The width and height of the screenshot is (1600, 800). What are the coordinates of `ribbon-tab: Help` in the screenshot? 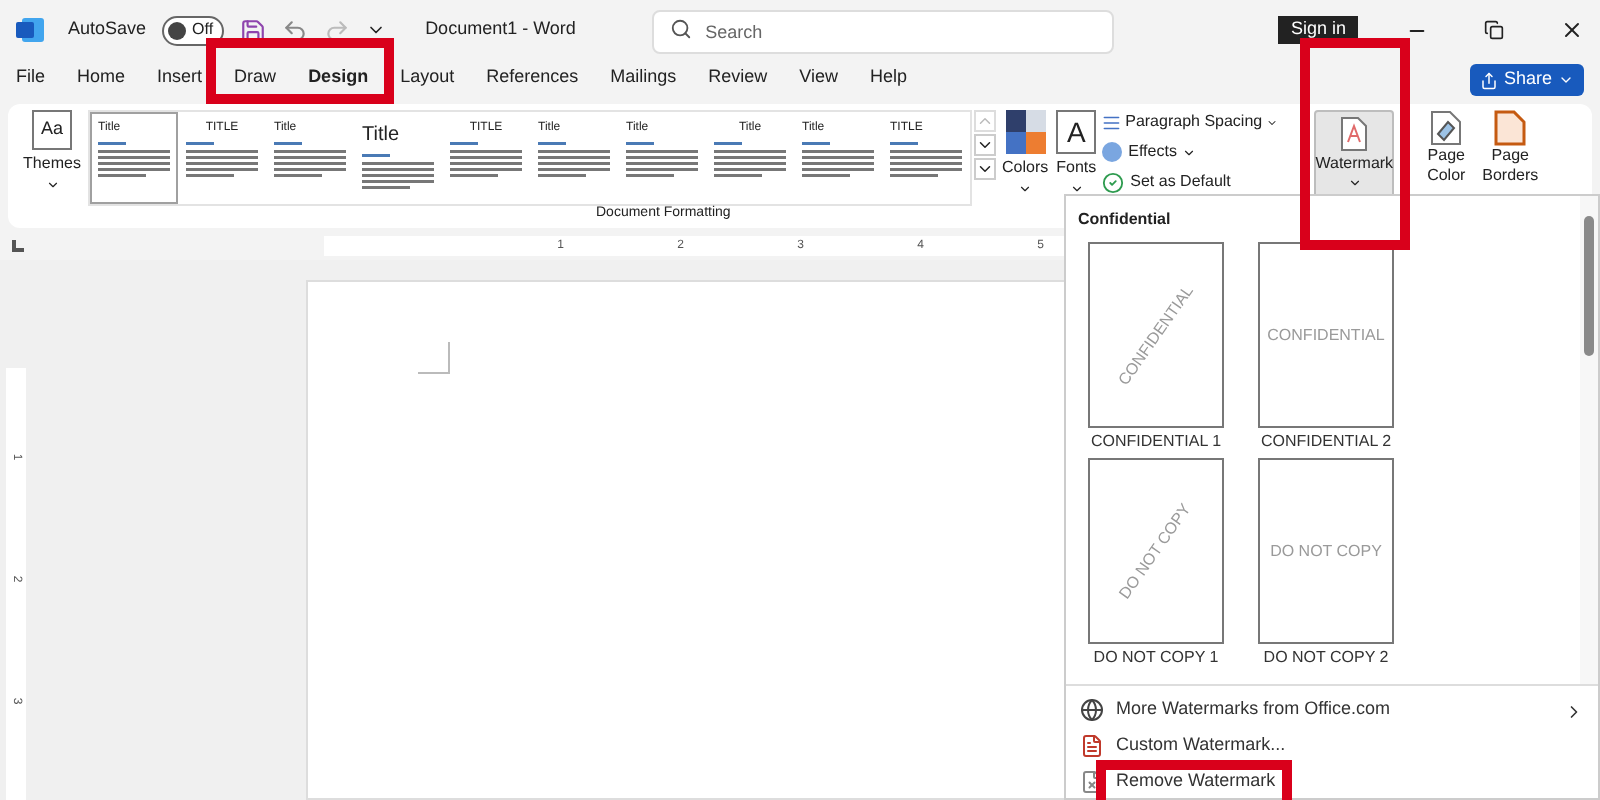 It's located at (889, 80).